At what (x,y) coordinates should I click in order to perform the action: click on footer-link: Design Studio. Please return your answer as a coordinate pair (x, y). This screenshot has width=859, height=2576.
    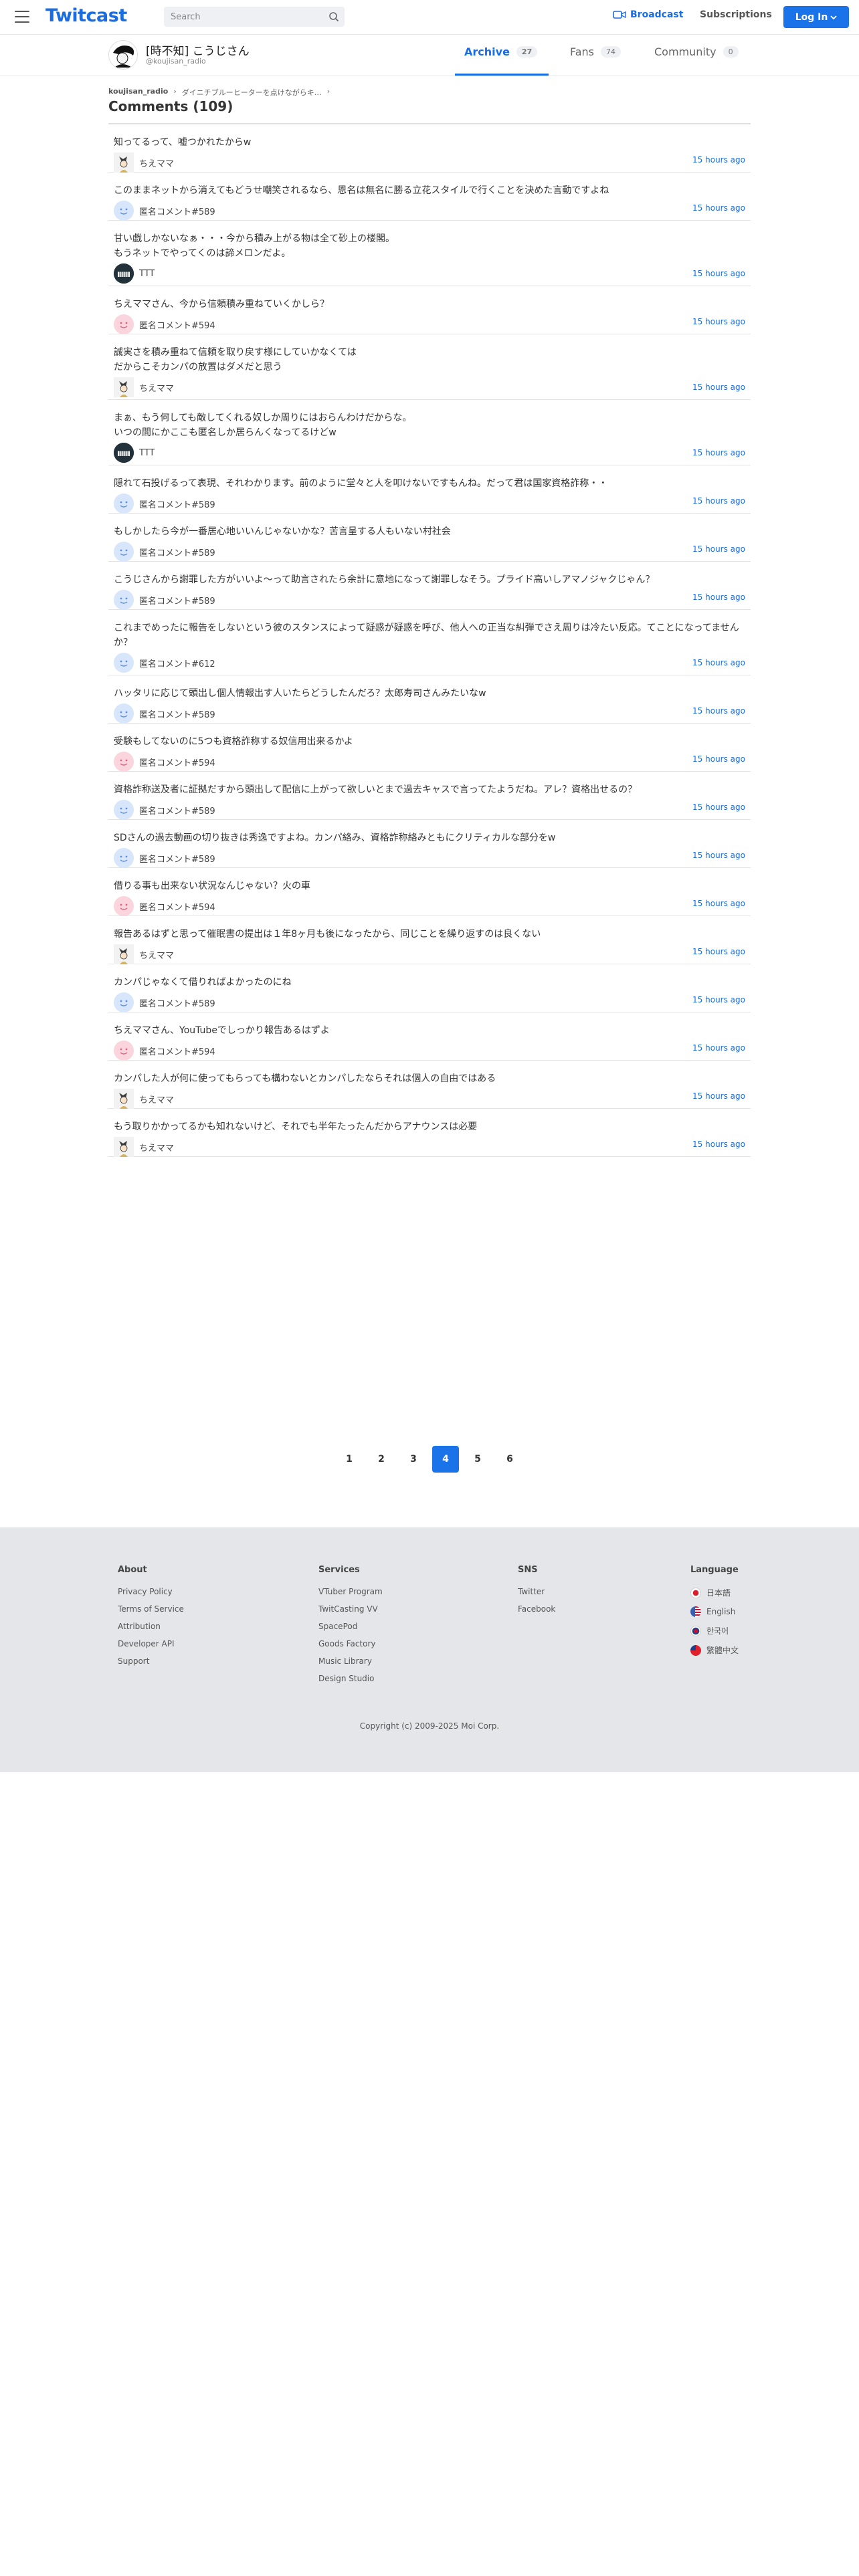
    Looking at the image, I should click on (351, 1679).